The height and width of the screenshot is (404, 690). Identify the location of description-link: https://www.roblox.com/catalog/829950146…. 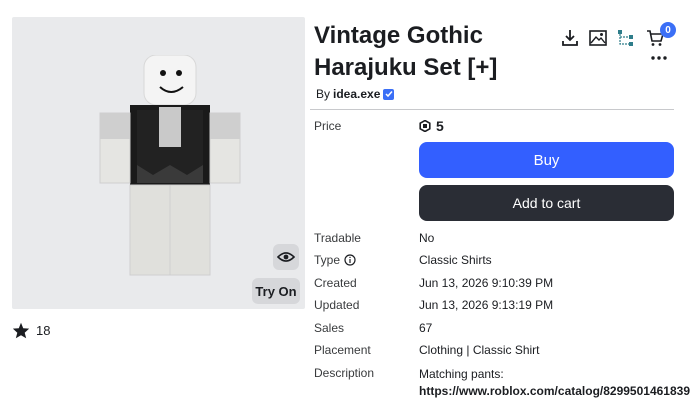
(554, 391).